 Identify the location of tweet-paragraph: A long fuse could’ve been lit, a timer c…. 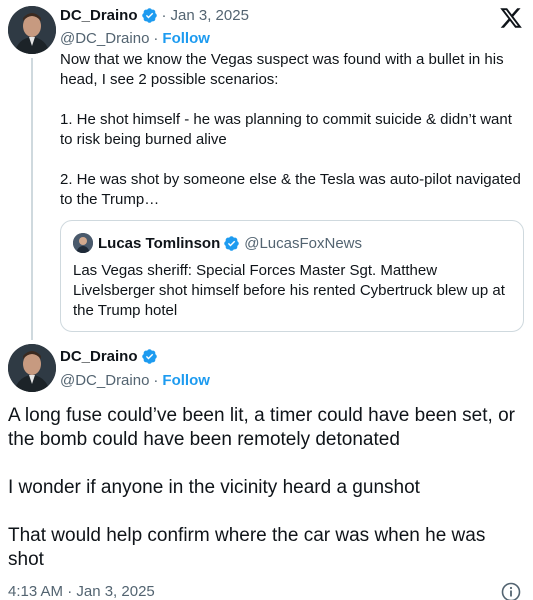
(261, 427).